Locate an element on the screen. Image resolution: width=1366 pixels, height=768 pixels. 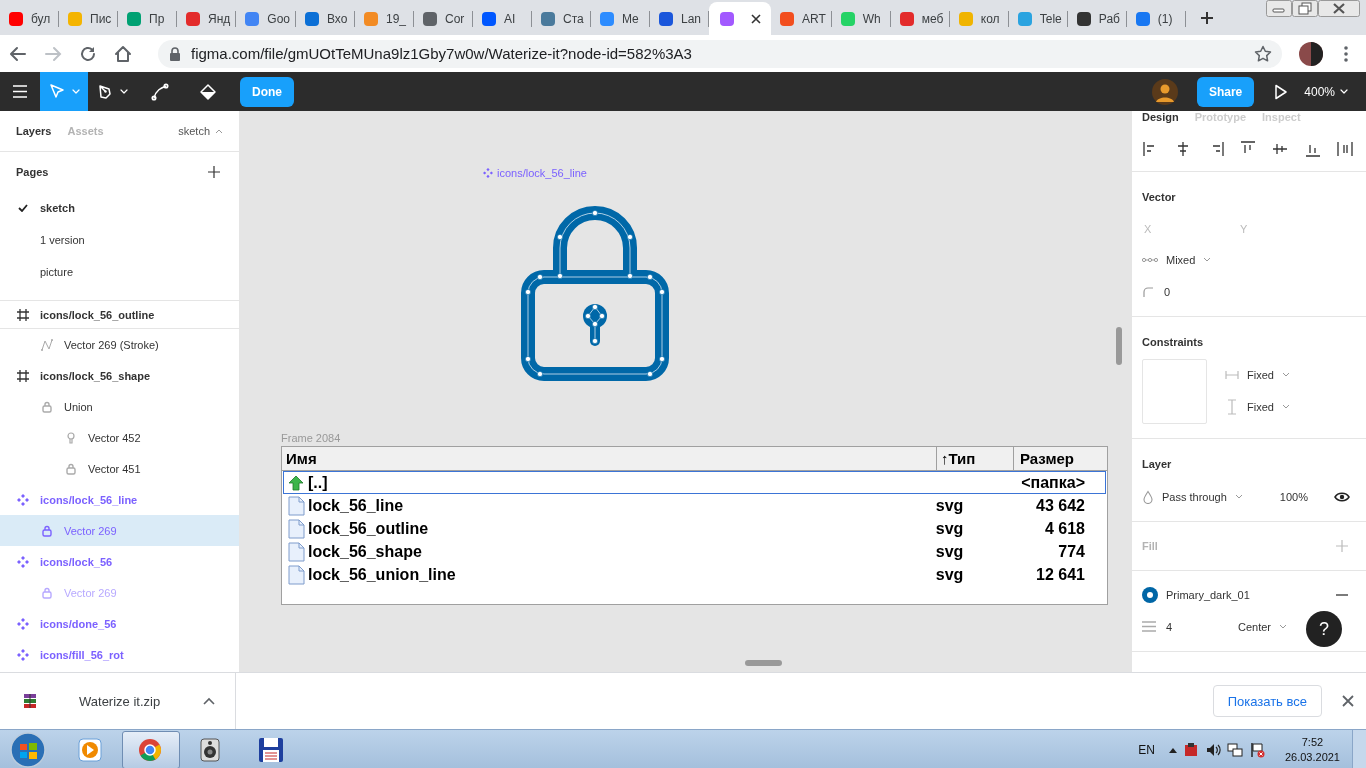
add-page-icon is located at coordinates (214, 172).